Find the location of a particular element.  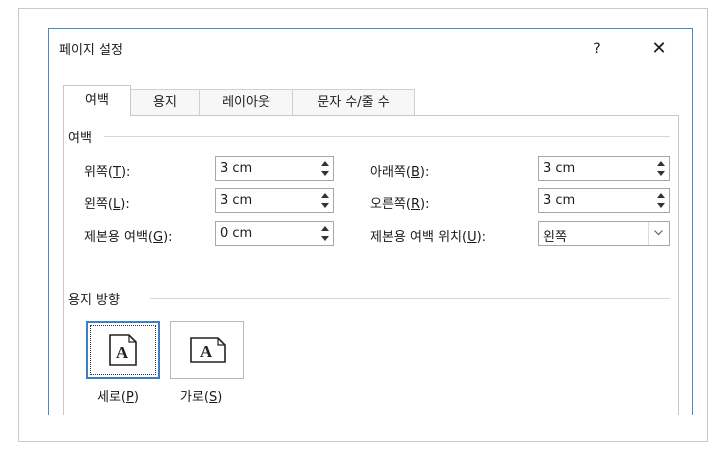

tab-strip: 여백 용지 레이아웃 문자 수/줄 수 is located at coordinates (370, 100).